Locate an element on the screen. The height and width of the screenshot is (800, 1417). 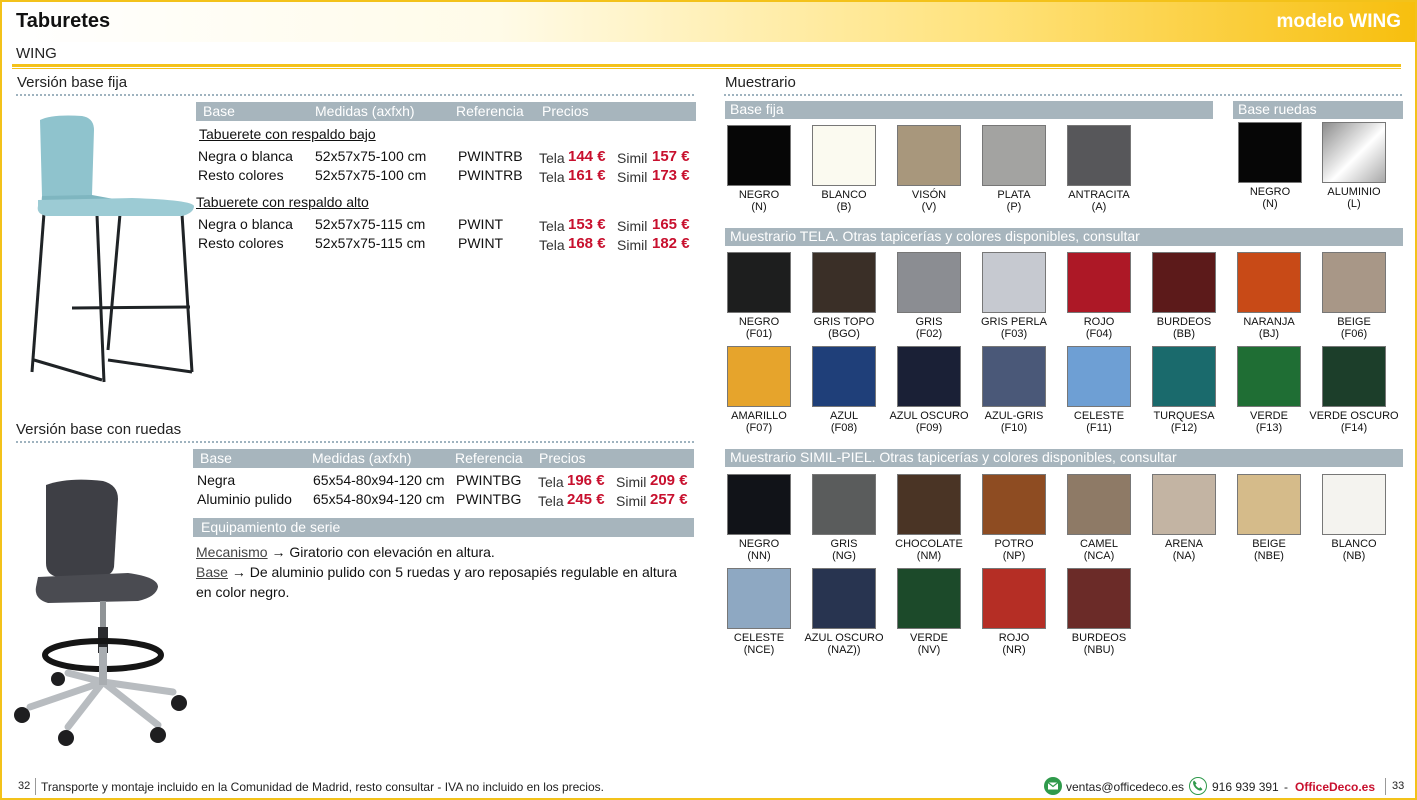
equipment-term: Mecanismo is located at coordinates (232, 552).